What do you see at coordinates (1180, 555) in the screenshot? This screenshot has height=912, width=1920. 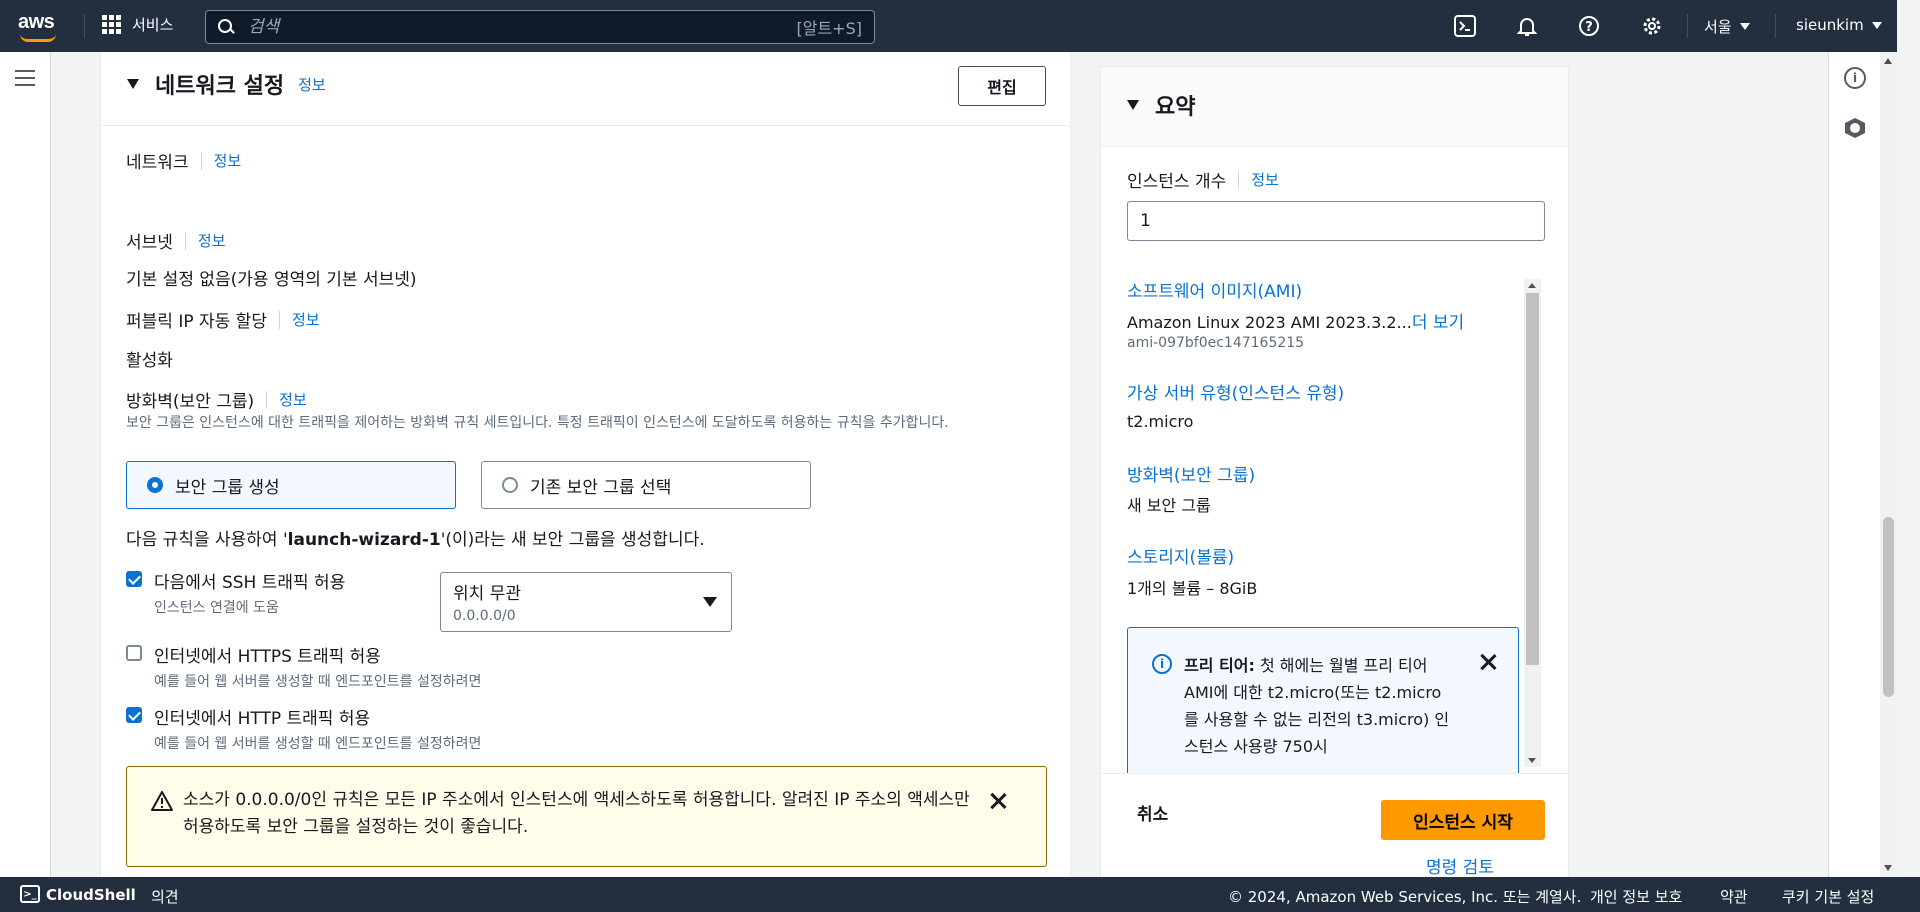 I see `storage-link: 스토리지(볼륨)` at bounding box center [1180, 555].